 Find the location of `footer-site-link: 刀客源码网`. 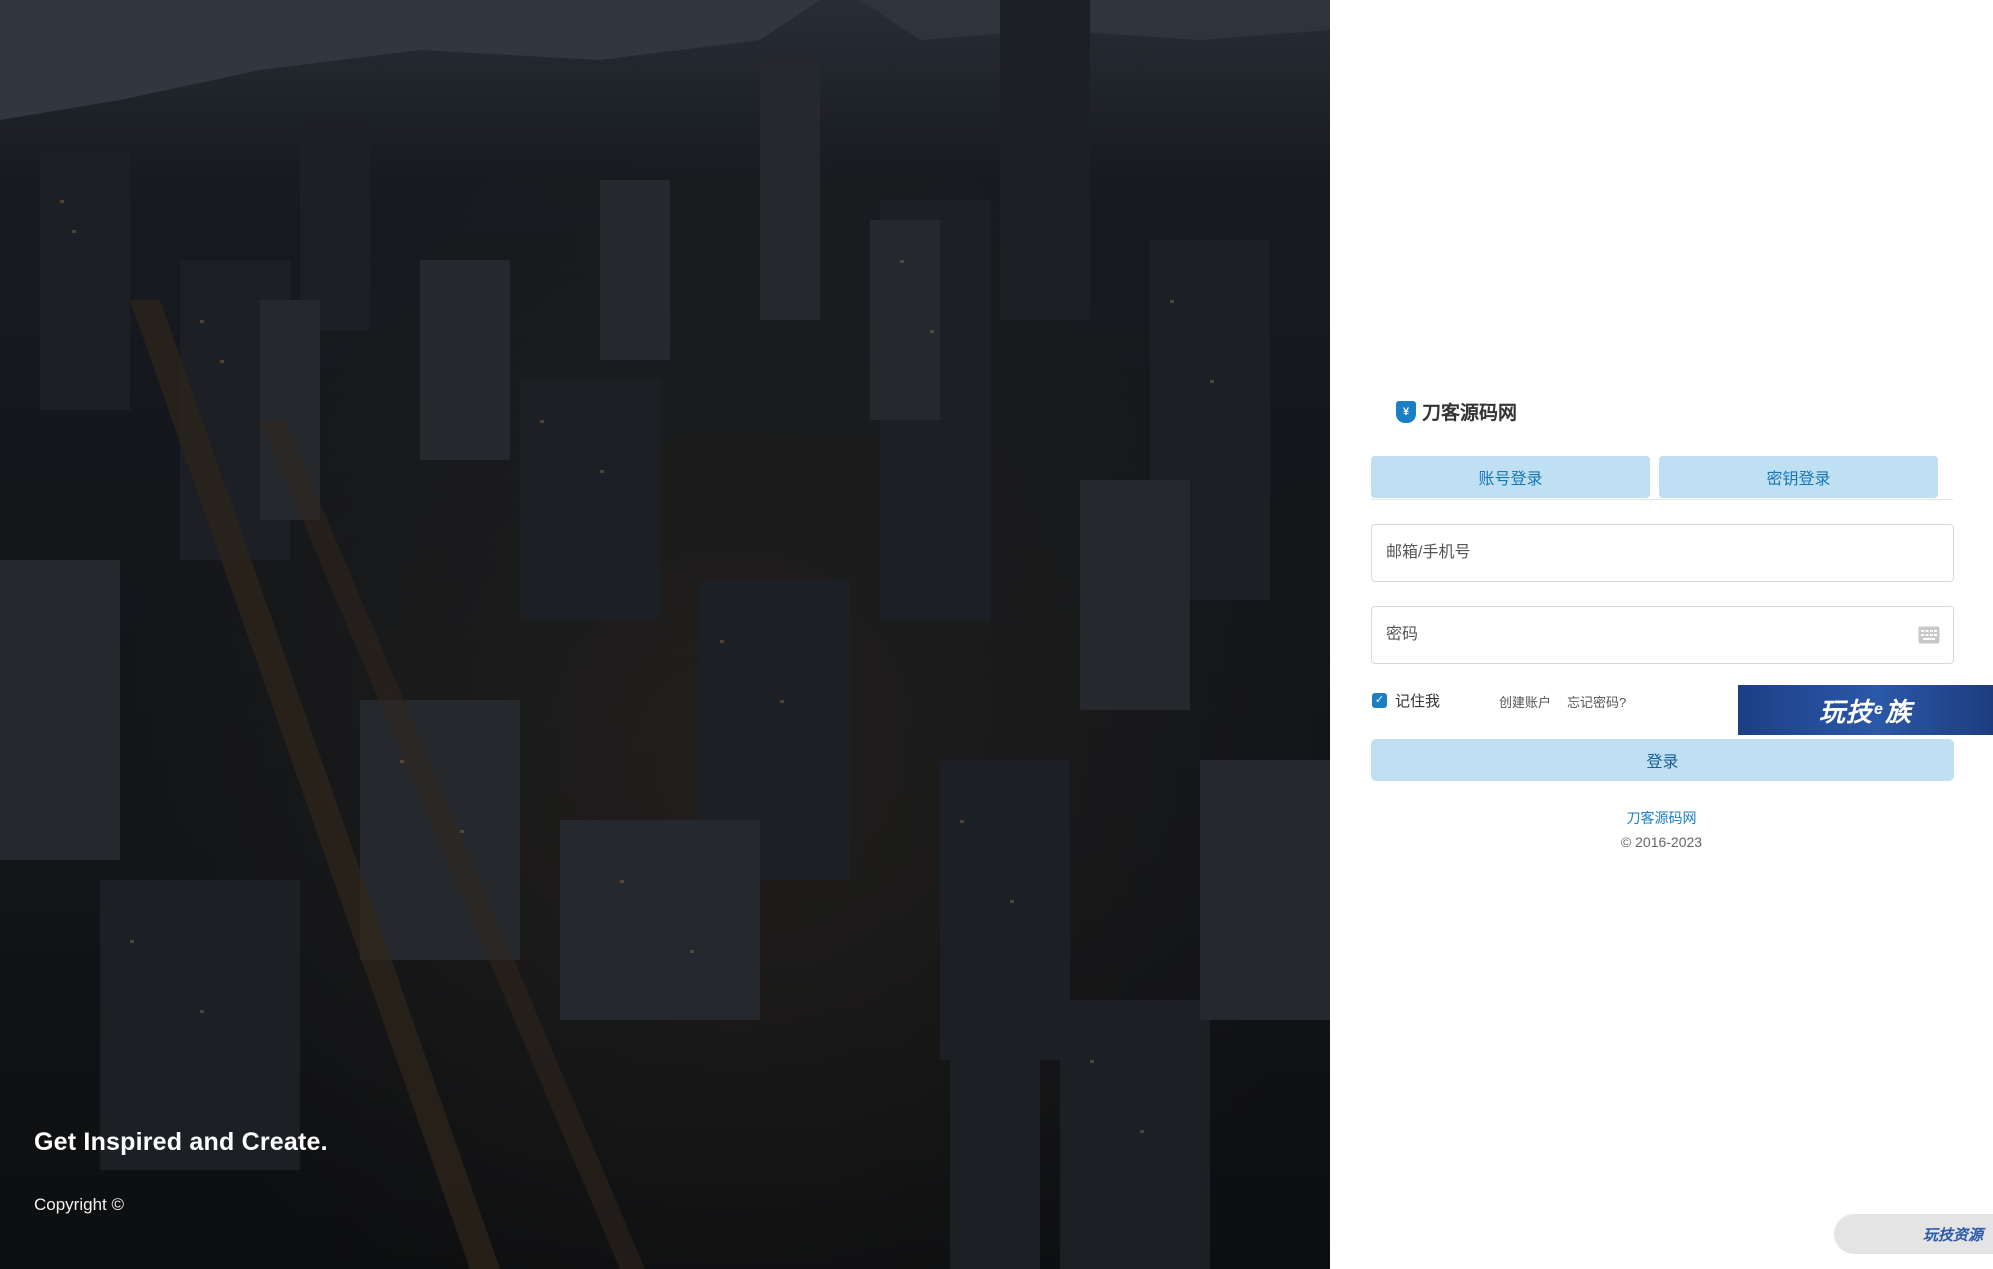

footer-site-link: 刀客源码网 is located at coordinates (1661, 818).